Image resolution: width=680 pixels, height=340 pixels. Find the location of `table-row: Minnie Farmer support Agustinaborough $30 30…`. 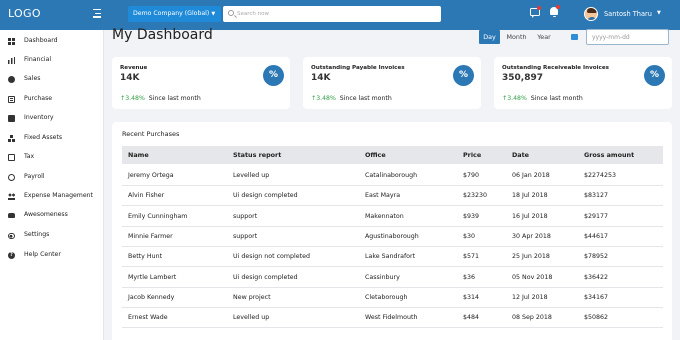

table-row: Minnie Farmer support Agustinaborough $30 30… is located at coordinates (392, 237).